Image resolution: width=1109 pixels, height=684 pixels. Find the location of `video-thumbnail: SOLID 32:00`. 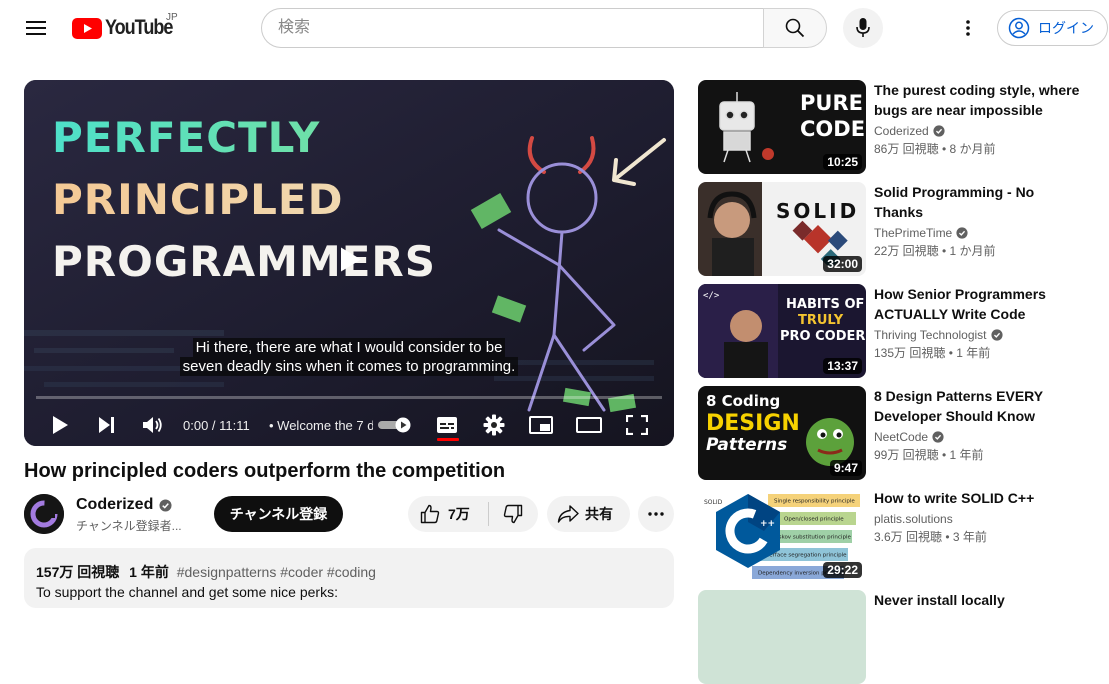

video-thumbnail: SOLID 32:00 is located at coordinates (782, 229).